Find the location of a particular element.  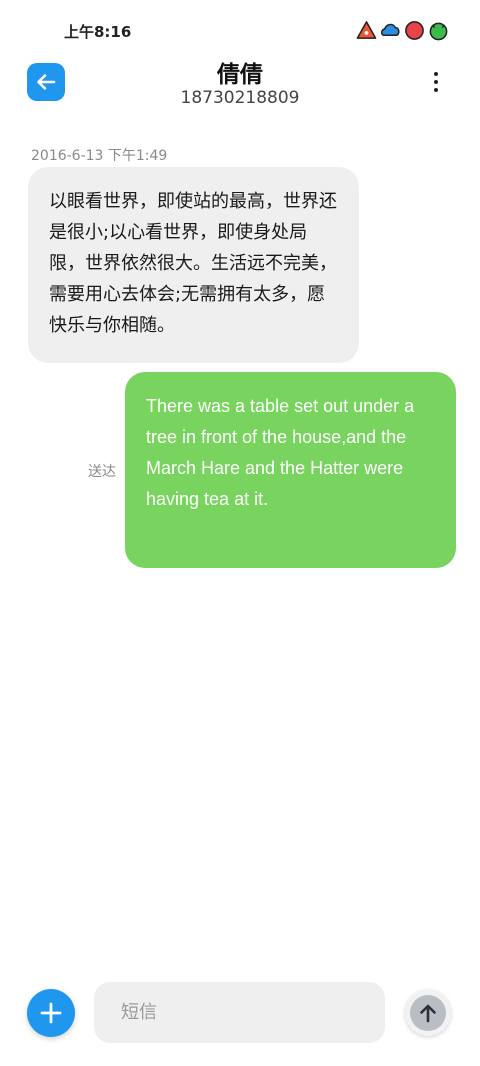

arrow-up-icon is located at coordinates (428, 1013).